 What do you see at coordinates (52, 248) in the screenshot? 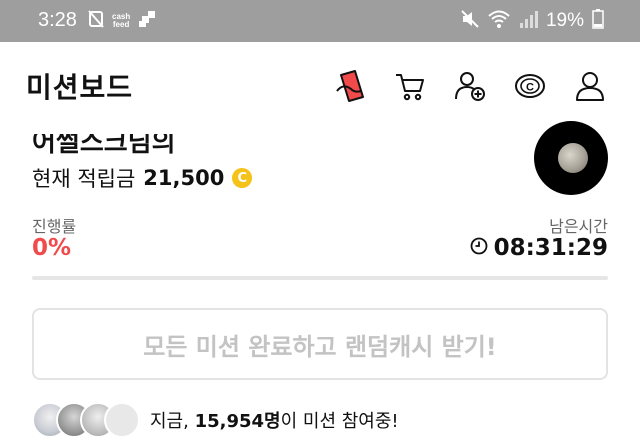
I see `progress-value: 0%` at bounding box center [52, 248].